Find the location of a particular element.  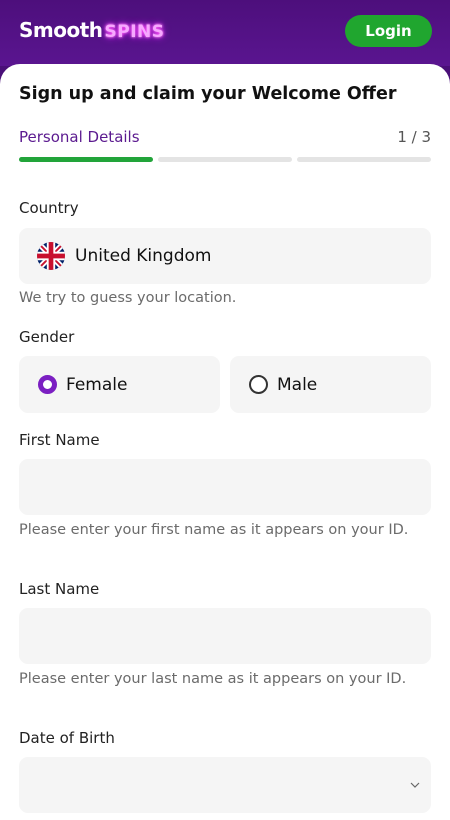

uk-flag-icon is located at coordinates (51, 256).